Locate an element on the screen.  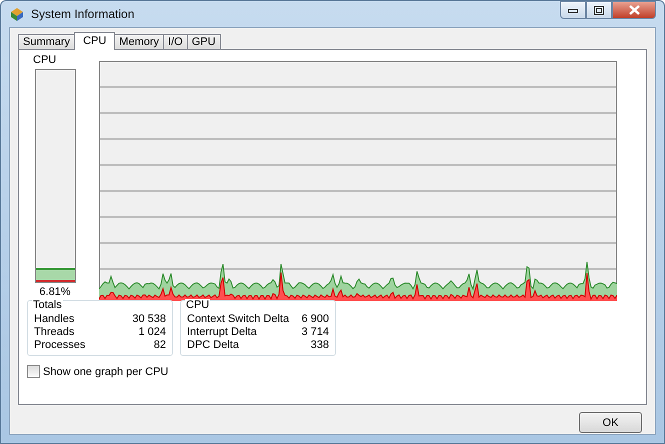
stat-label: Interrupt Delta is located at coordinates (222, 332).